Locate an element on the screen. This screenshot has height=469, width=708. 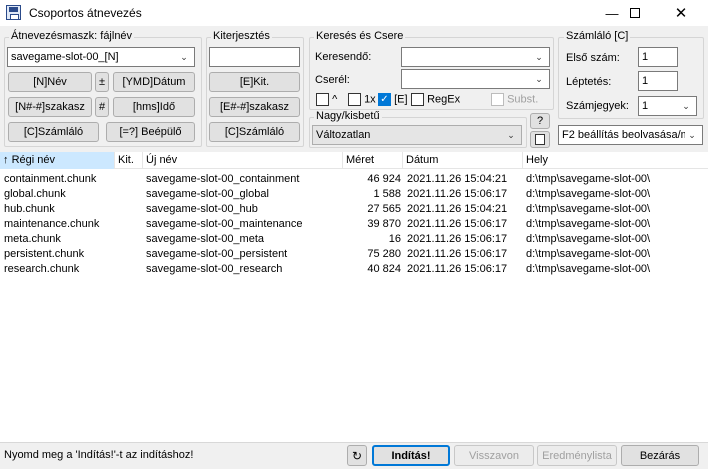
column-ext: Kit. is located at coordinates (129, 160).